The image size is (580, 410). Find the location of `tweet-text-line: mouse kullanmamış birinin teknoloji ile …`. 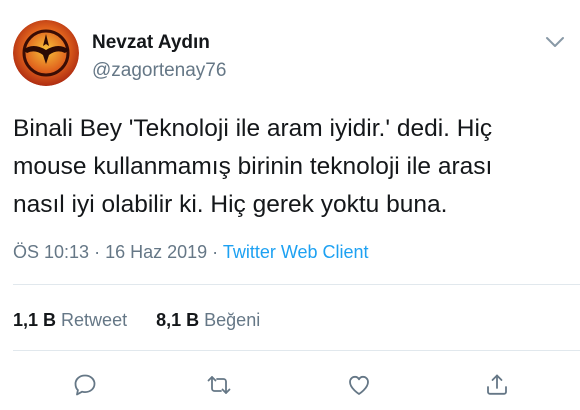

tweet-text-line: mouse kullanmamış birinin teknoloji ile … is located at coordinates (253, 166).